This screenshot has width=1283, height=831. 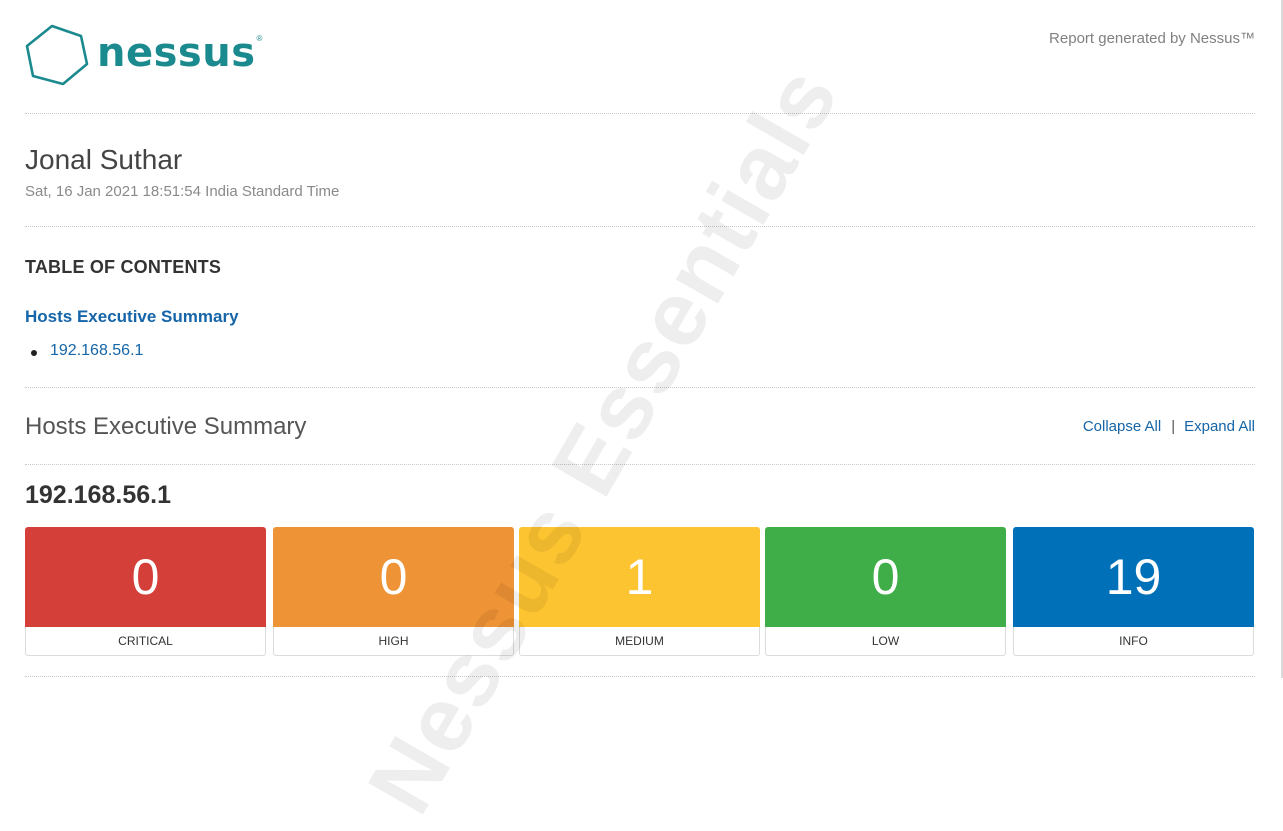 I want to click on toc-heading: TABLE OF CONTENTS, so click(x=123, y=267).